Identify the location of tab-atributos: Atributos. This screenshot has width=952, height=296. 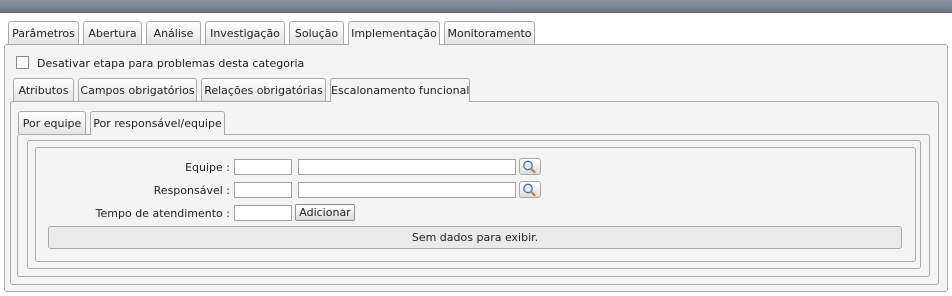
(43, 89).